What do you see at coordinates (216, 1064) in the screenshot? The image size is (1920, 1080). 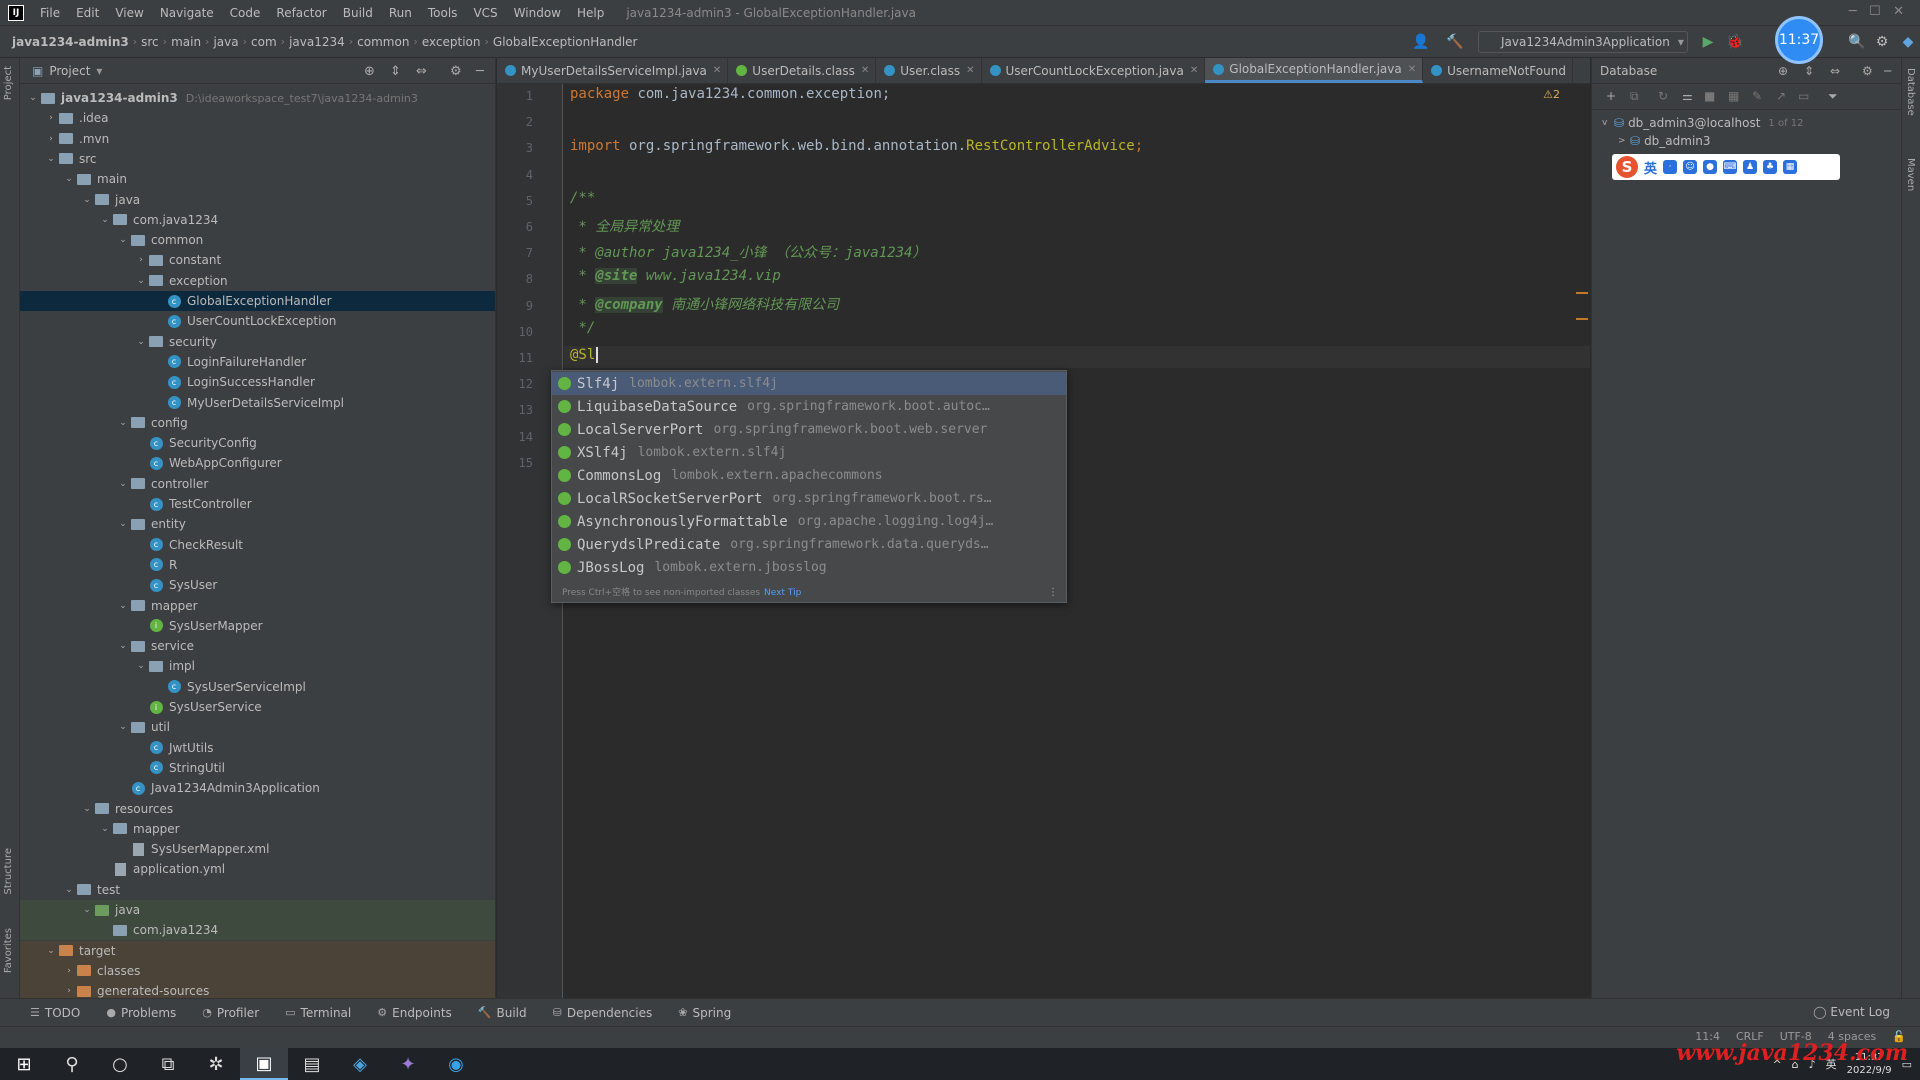 I see `app-icon: ✲` at bounding box center [216, 1064].